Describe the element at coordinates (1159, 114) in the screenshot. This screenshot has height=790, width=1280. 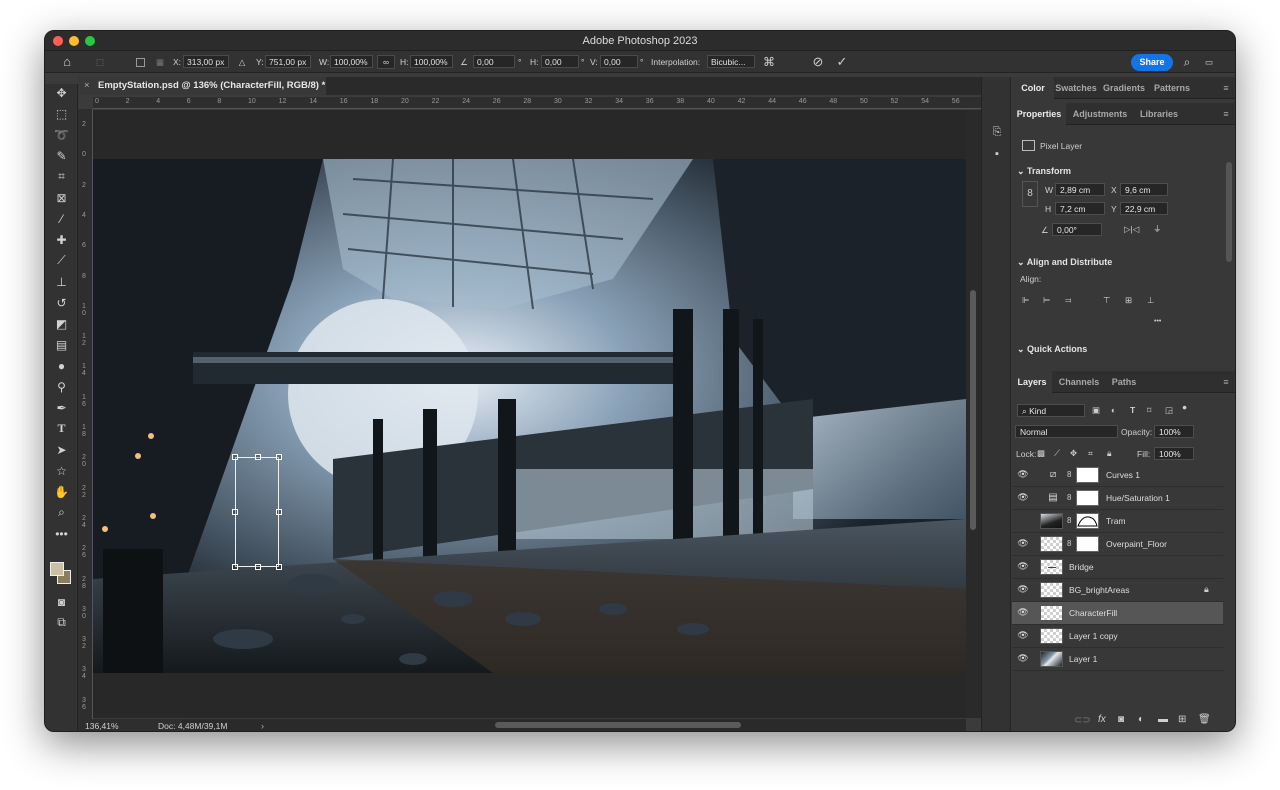
I see `tab-libraries: Libraries` at that location.